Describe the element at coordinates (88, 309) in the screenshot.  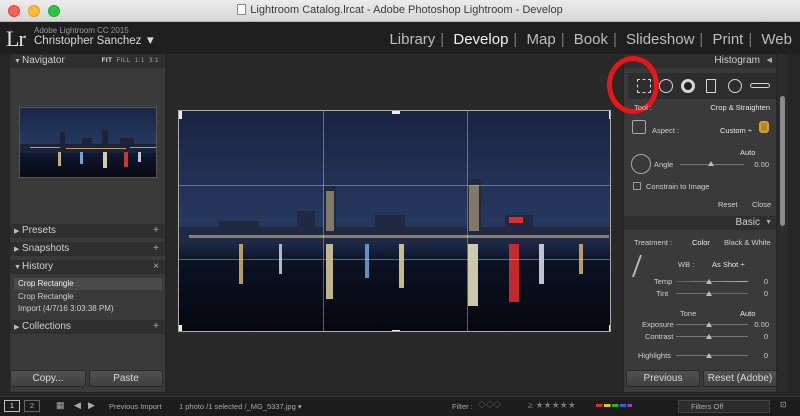
I see `history-item: Import (4/7/16 3:03:38 PM)` at that location.